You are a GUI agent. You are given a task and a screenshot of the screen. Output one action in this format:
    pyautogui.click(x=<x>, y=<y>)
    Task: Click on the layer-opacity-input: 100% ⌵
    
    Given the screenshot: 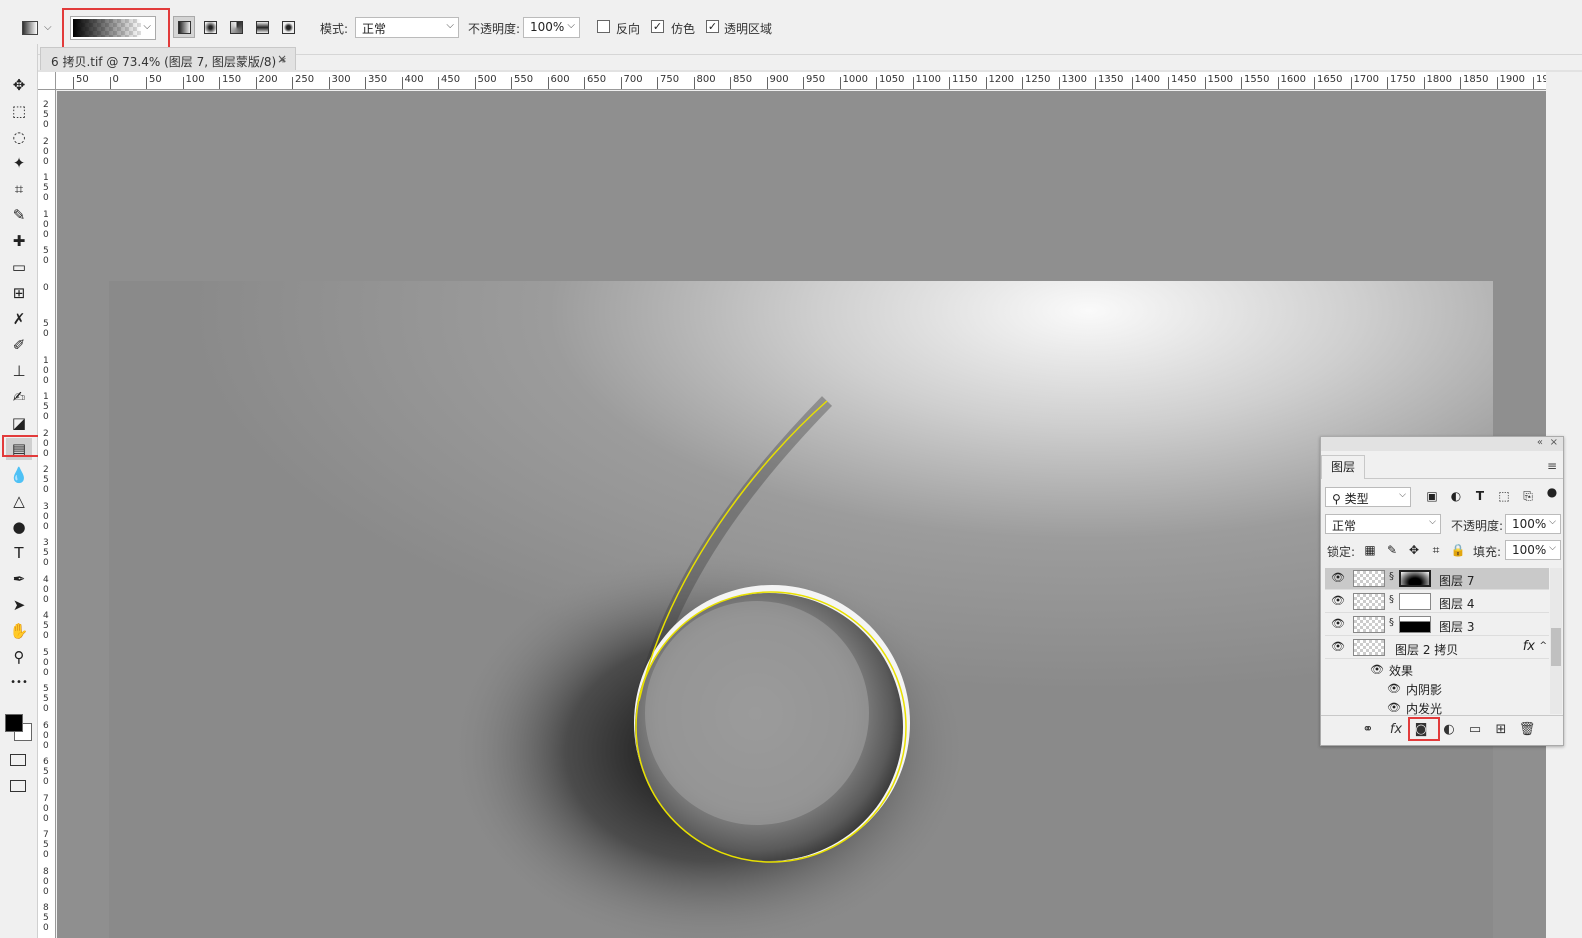 What is the action you would take?
    pyautogui.click(x=1533, y=524)
    